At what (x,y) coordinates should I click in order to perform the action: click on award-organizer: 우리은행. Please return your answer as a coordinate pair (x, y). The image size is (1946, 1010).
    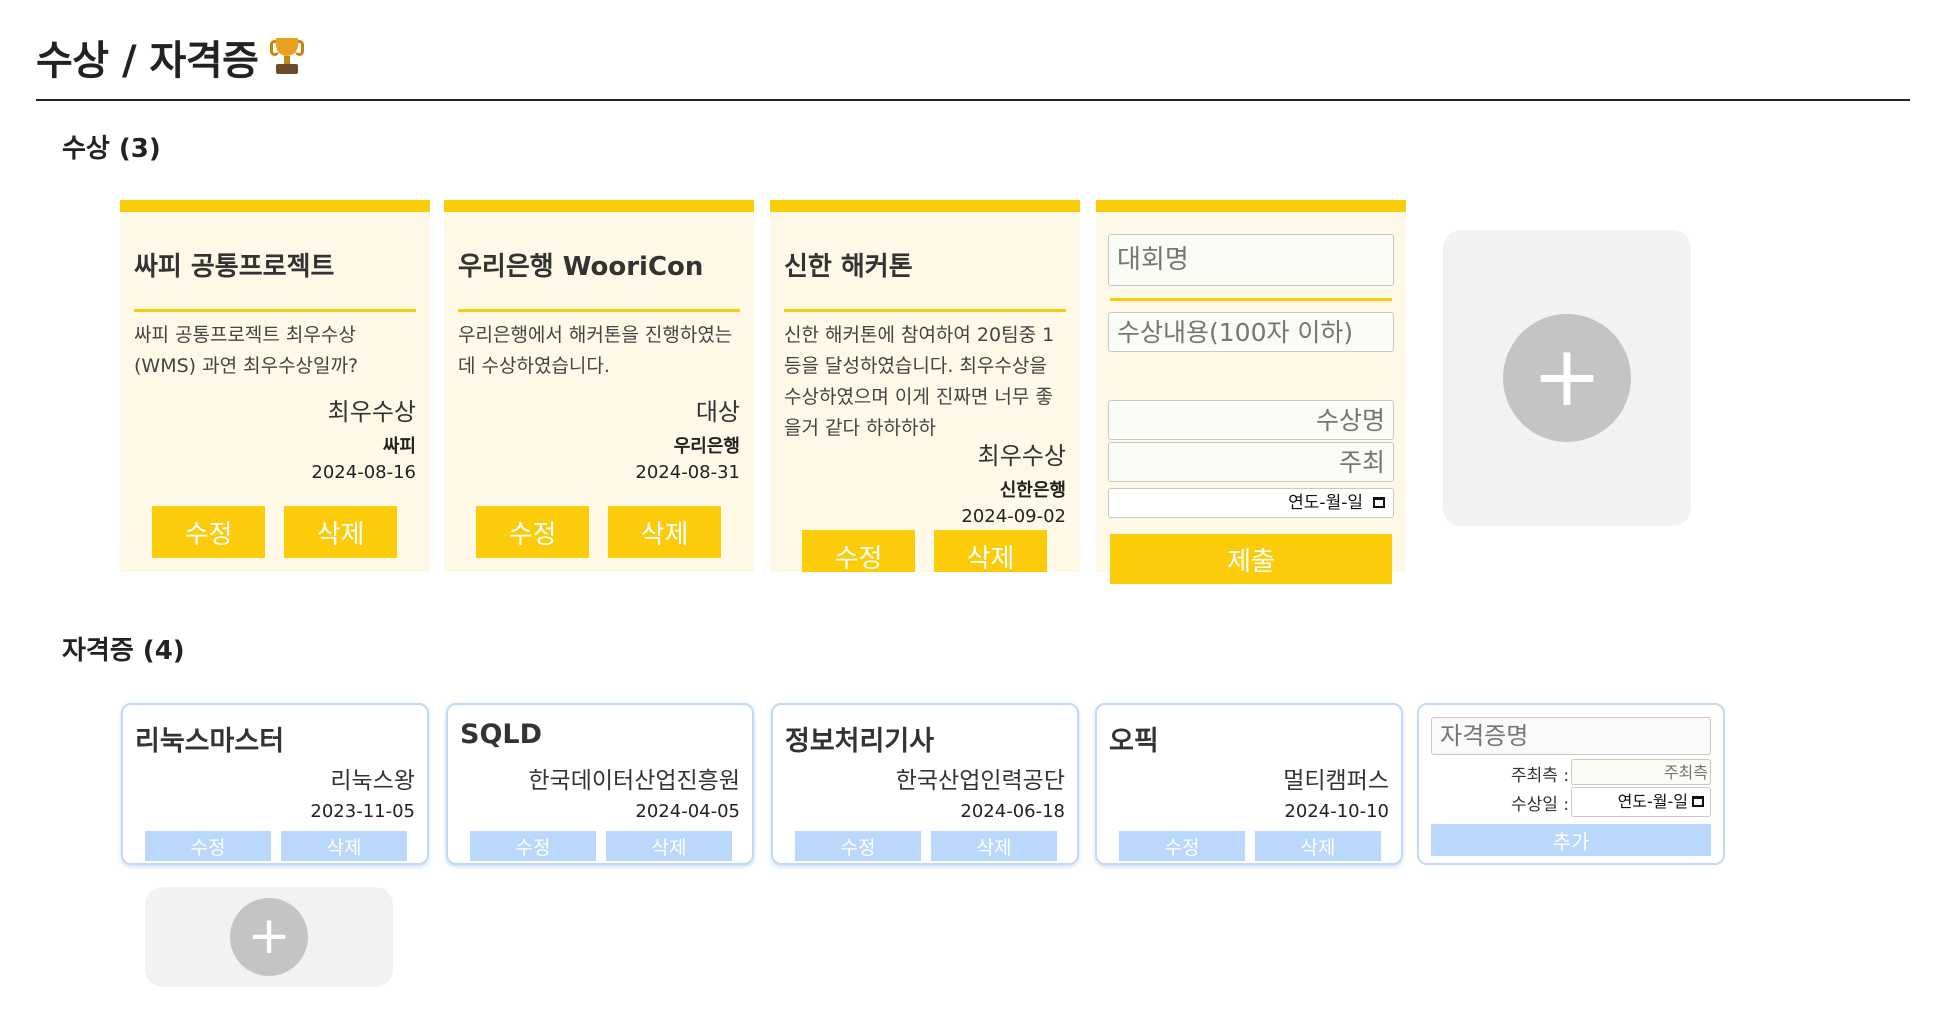
    Looking at the image, I should click on (706, 446).